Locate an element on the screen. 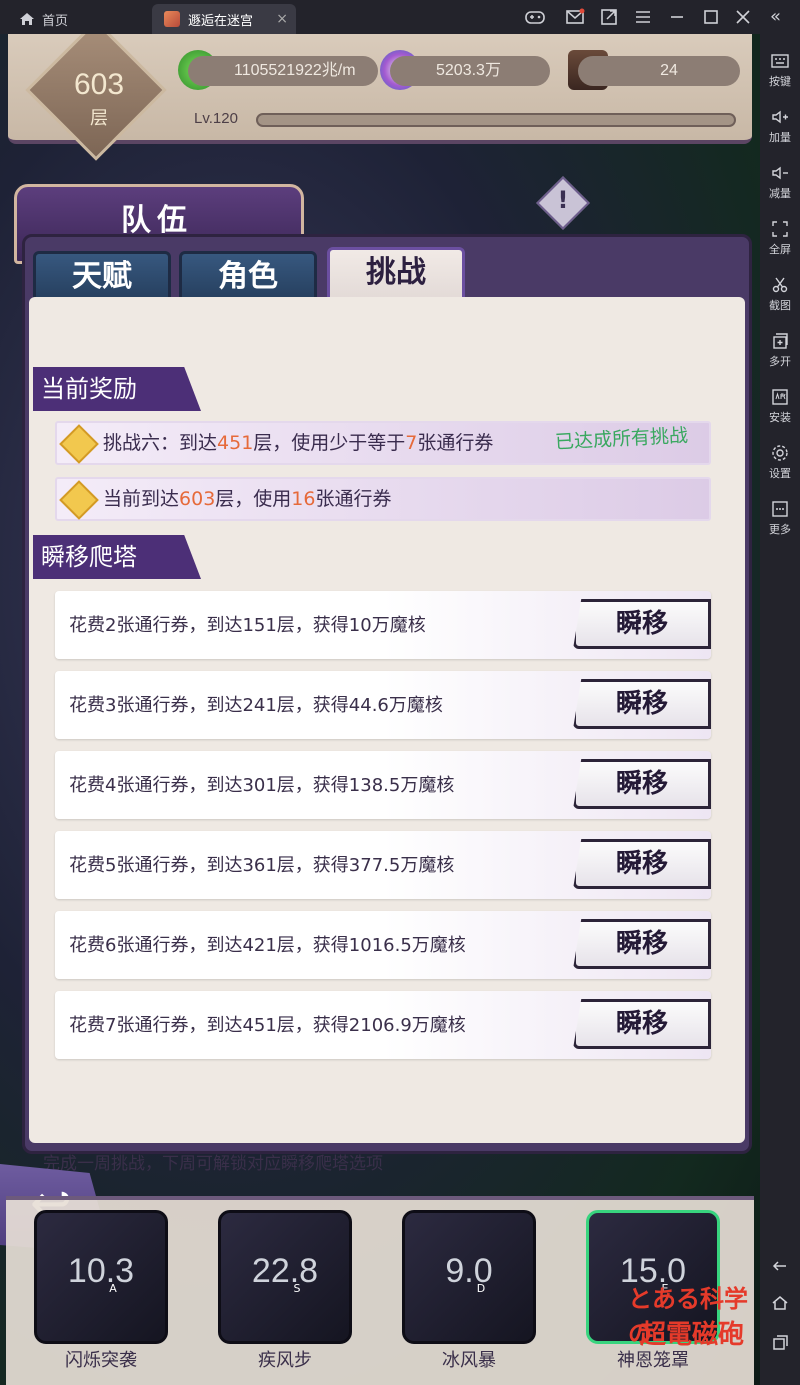 The width and height of the screenshot is (800, 1385). teleport-row-text: 花费2张通行券，到达151层，获得10万魔核 is located at coordinates (247, 625).